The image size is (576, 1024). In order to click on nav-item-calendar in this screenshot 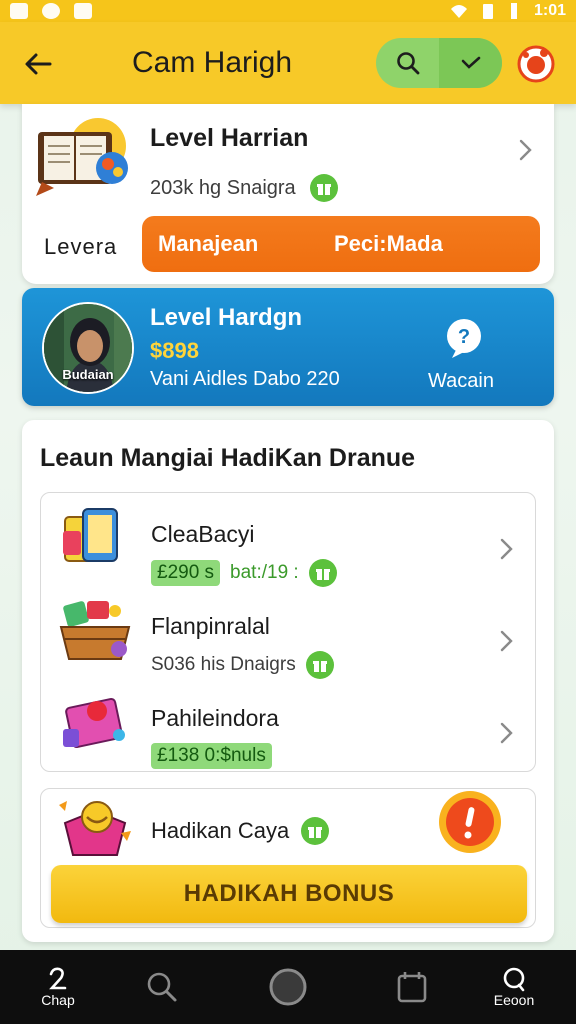, I will do `click(412, 987)`.